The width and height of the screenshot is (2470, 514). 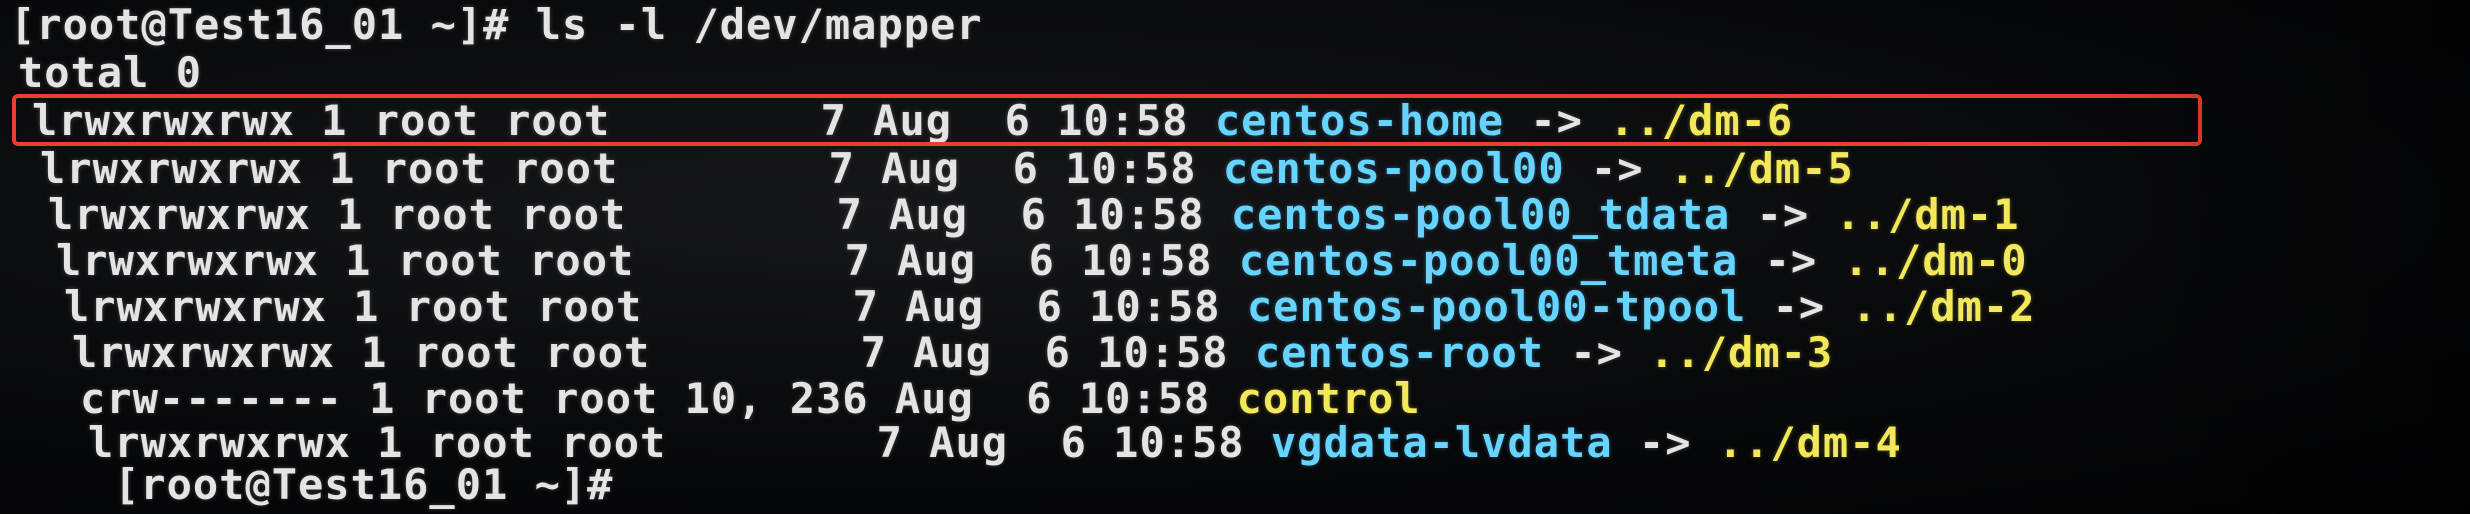 I want to click on highlight-box, so click(x=1107, y=120).